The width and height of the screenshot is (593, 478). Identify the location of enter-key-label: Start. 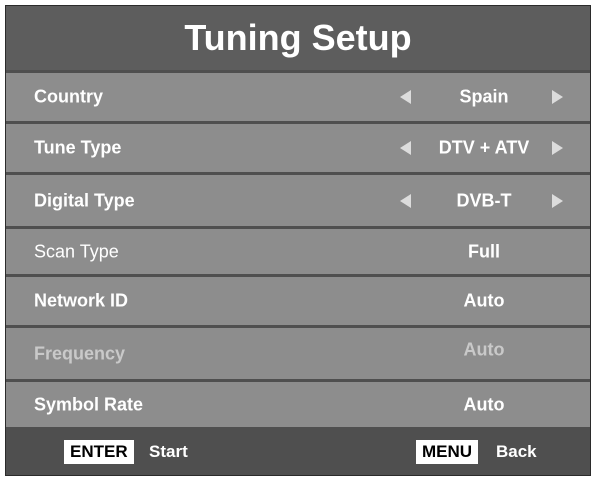
(168, 451).